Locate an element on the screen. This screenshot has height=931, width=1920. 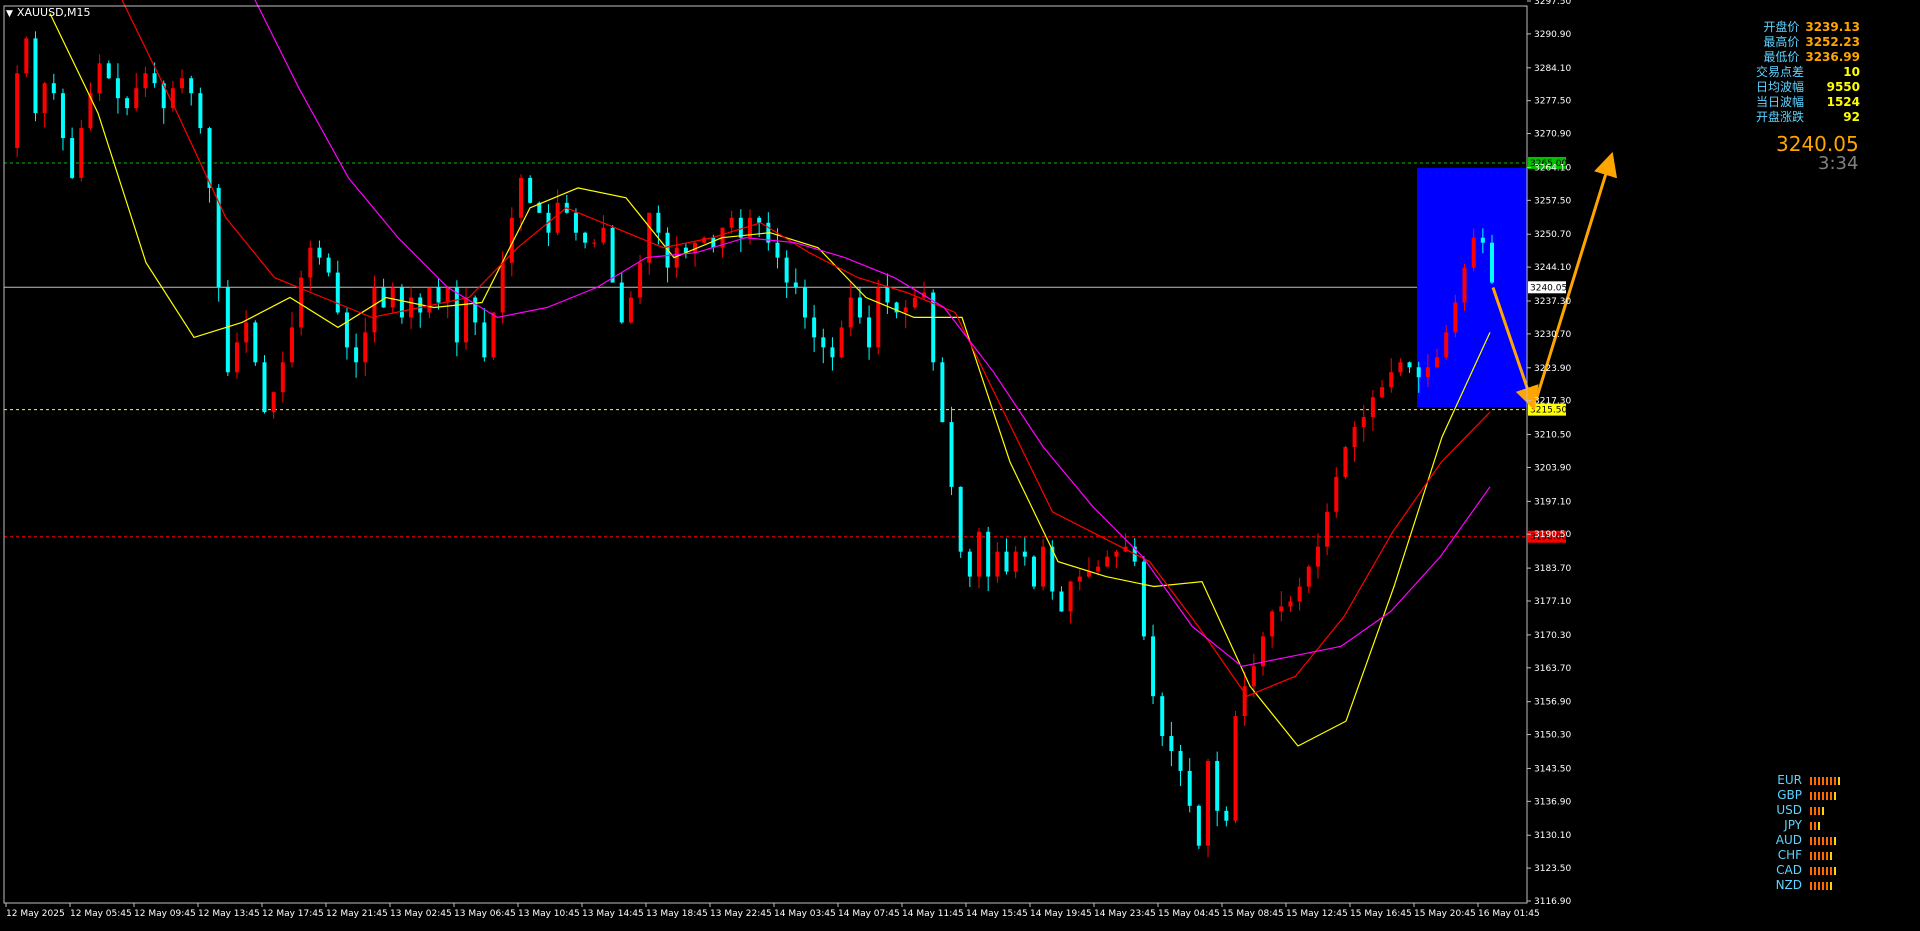
x-tick-label: 13 May 02:45 is located at coordinates (421, 914).